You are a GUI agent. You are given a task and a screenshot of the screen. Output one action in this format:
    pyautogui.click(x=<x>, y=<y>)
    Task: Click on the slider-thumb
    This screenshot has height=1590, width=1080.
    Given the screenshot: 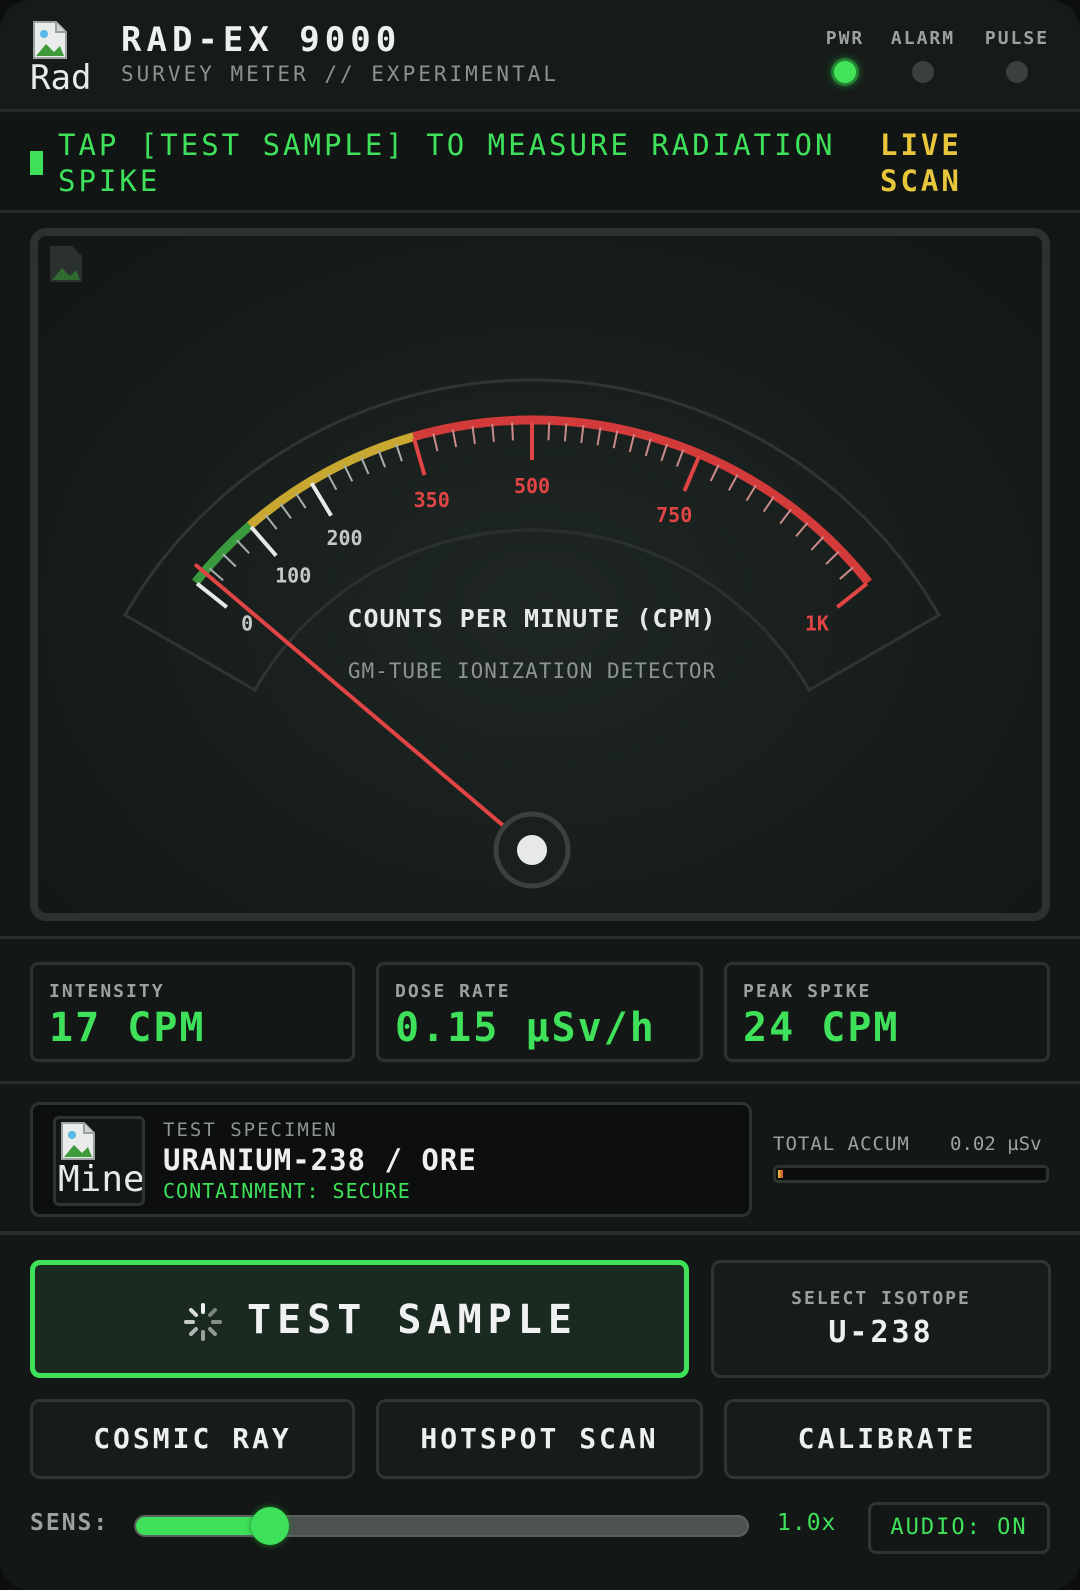 What is the action you would take?
    pyautogui.click(x=270, y=1526)
    